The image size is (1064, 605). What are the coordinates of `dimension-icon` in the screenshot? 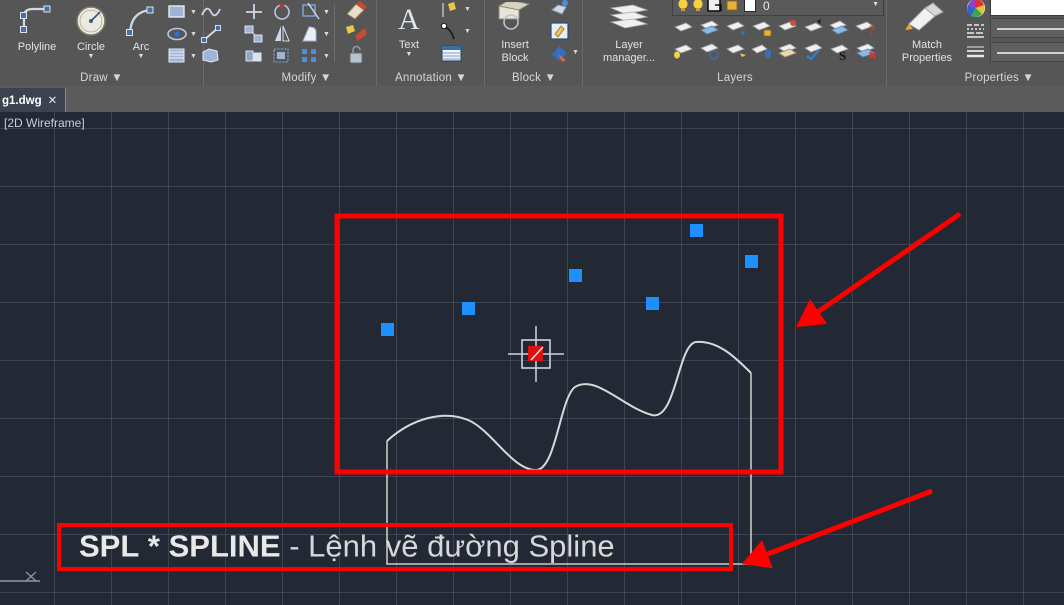 It's located at (451, 10).